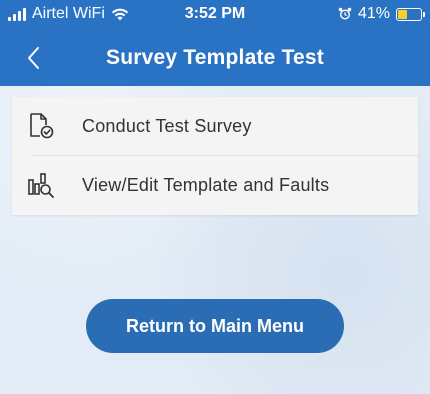 The image size is (430, 394). I want to click on status-right: 41%, so click(381, 14).